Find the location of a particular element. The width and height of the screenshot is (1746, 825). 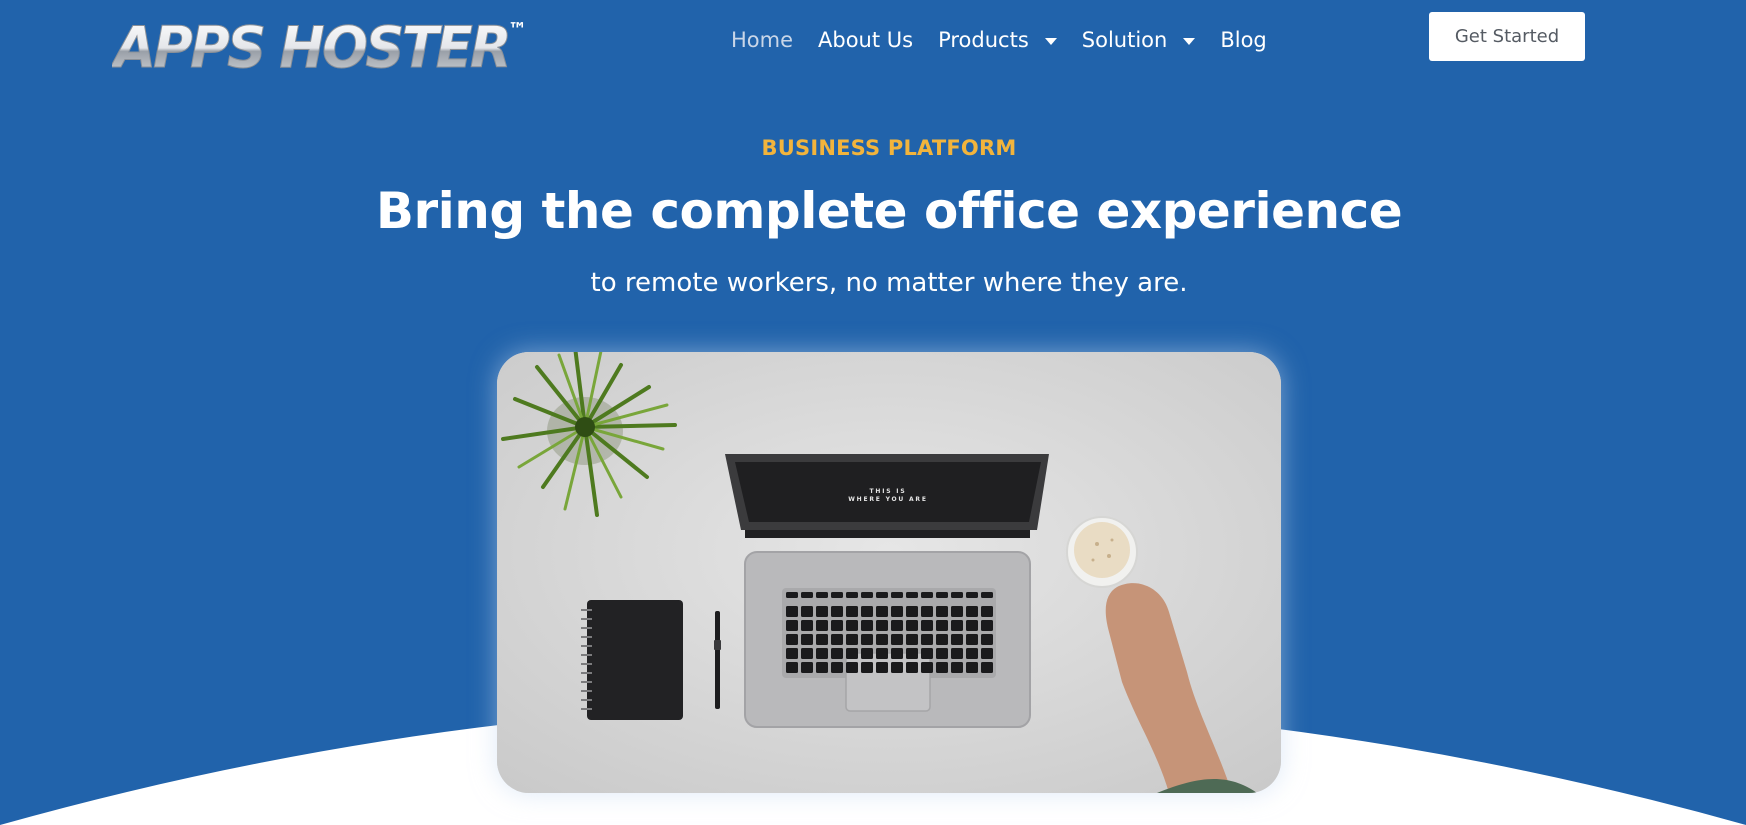

nav-item-about-us: About Us is located at coordinates (865, 40).